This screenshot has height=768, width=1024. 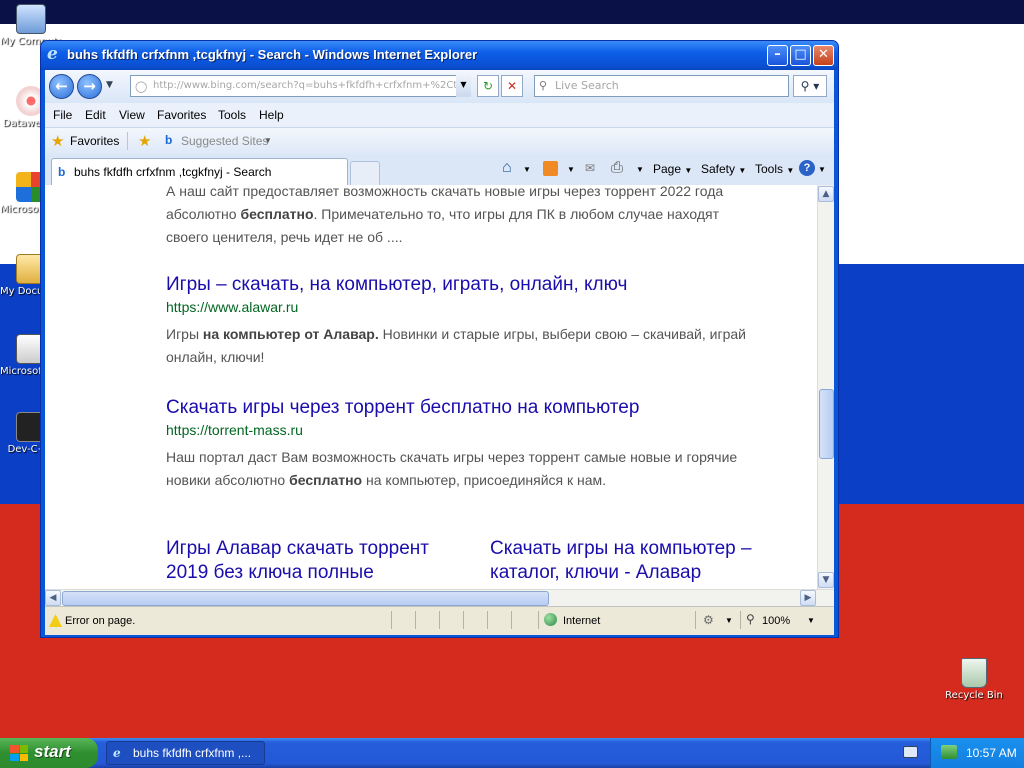 I want to click on protected-mode-chevron-icon: ▼, so click(x=729, y=620).